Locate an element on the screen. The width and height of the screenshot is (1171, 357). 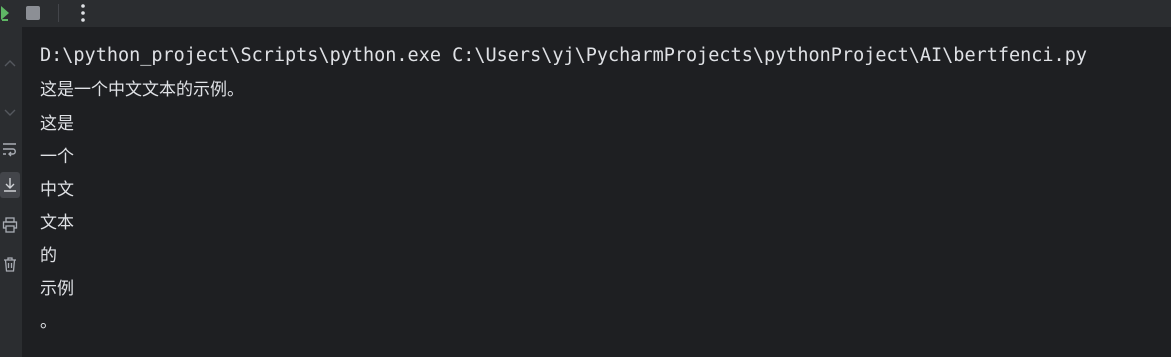
rerun-icon is located at coordinates (5, 13).